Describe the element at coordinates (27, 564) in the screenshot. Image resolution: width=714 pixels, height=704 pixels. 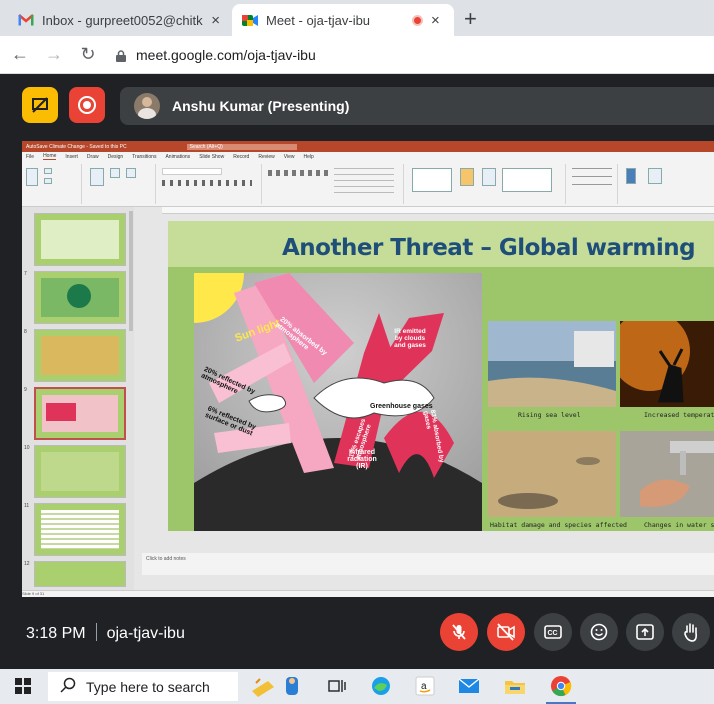
I see `slide-number: 12` at that location.